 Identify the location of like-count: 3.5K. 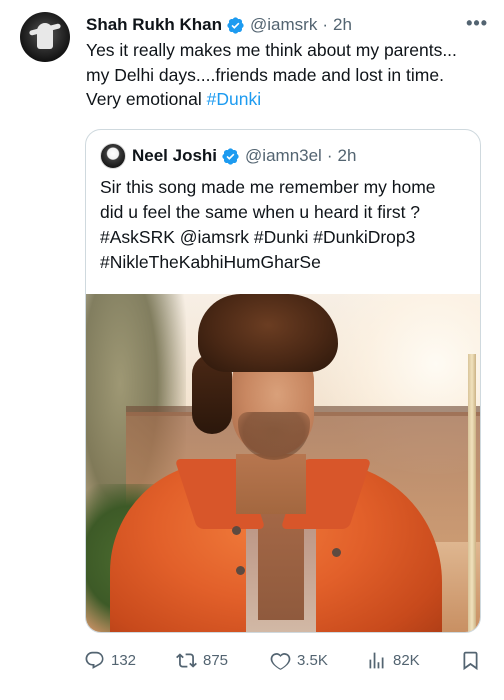
(312, 660).